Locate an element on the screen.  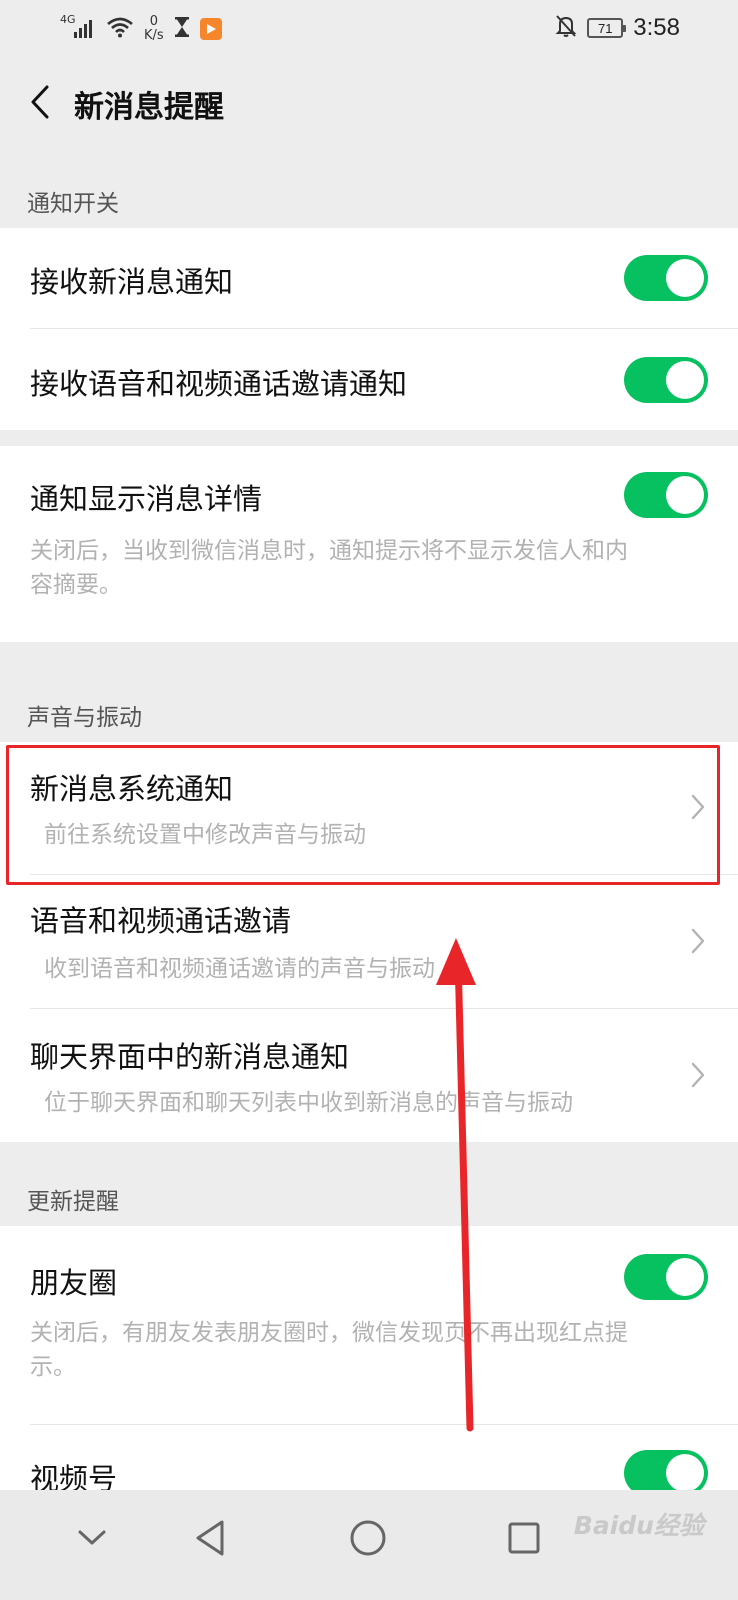
circle-home-icon is located at coordinates (368, 1538).